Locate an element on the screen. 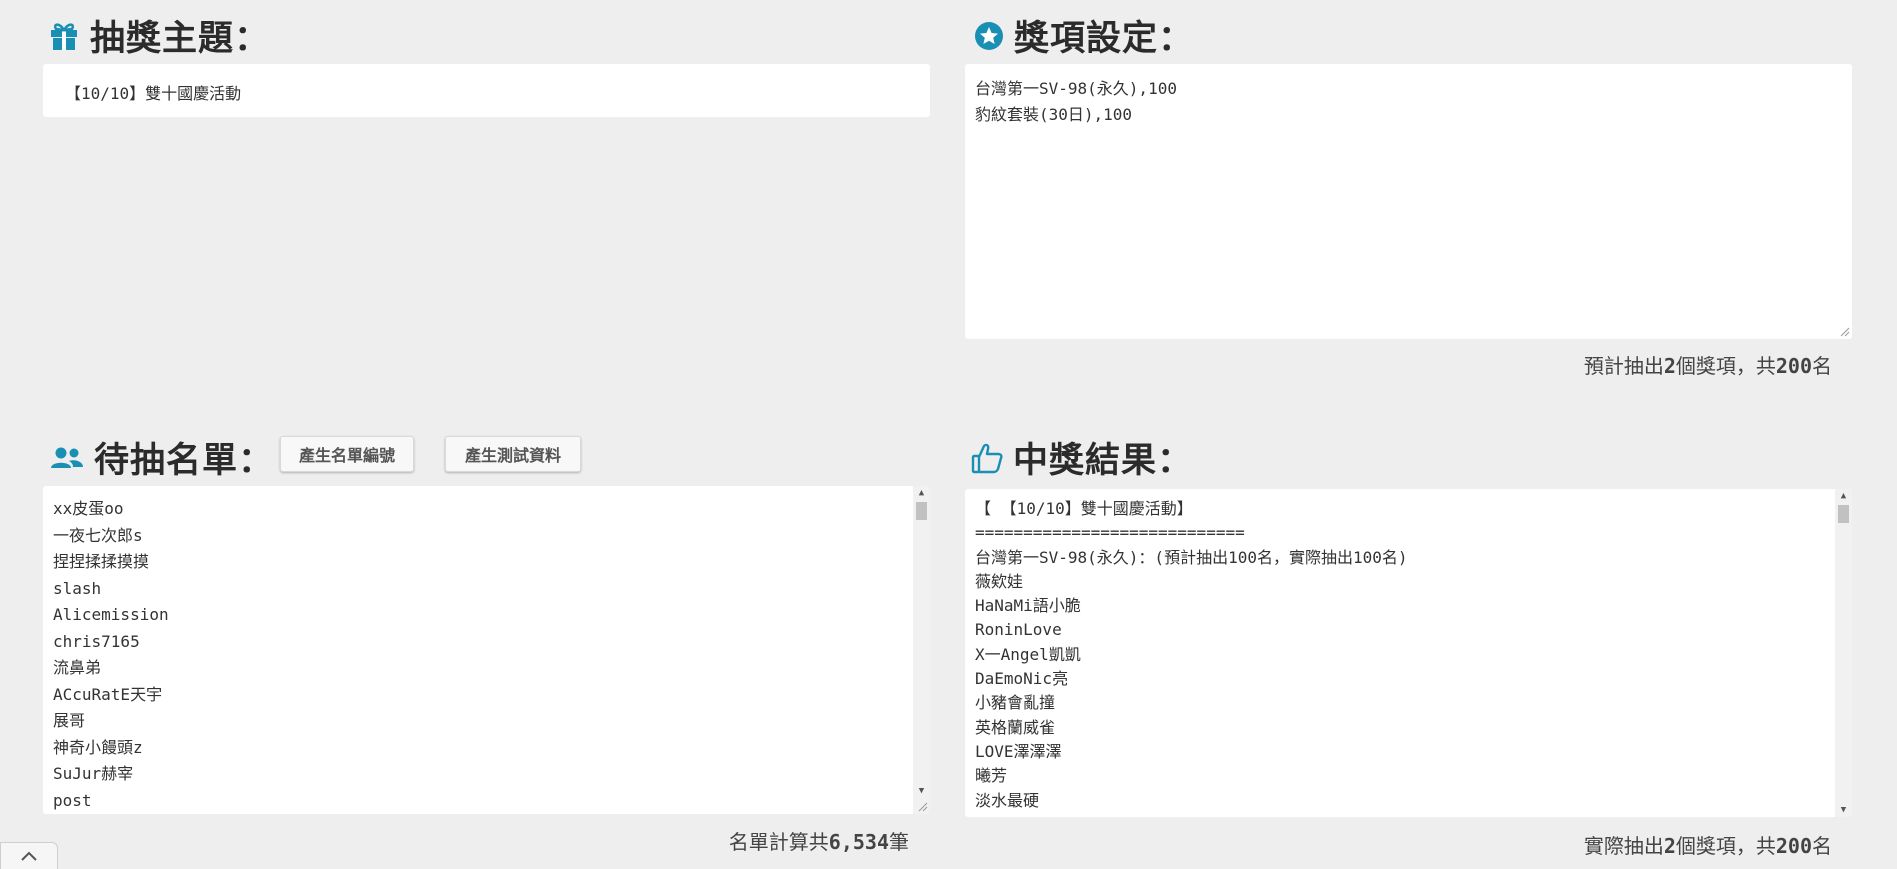 This screenshot has width=1897, height=869. back-to-top-button is located at coordinates (29, 855).